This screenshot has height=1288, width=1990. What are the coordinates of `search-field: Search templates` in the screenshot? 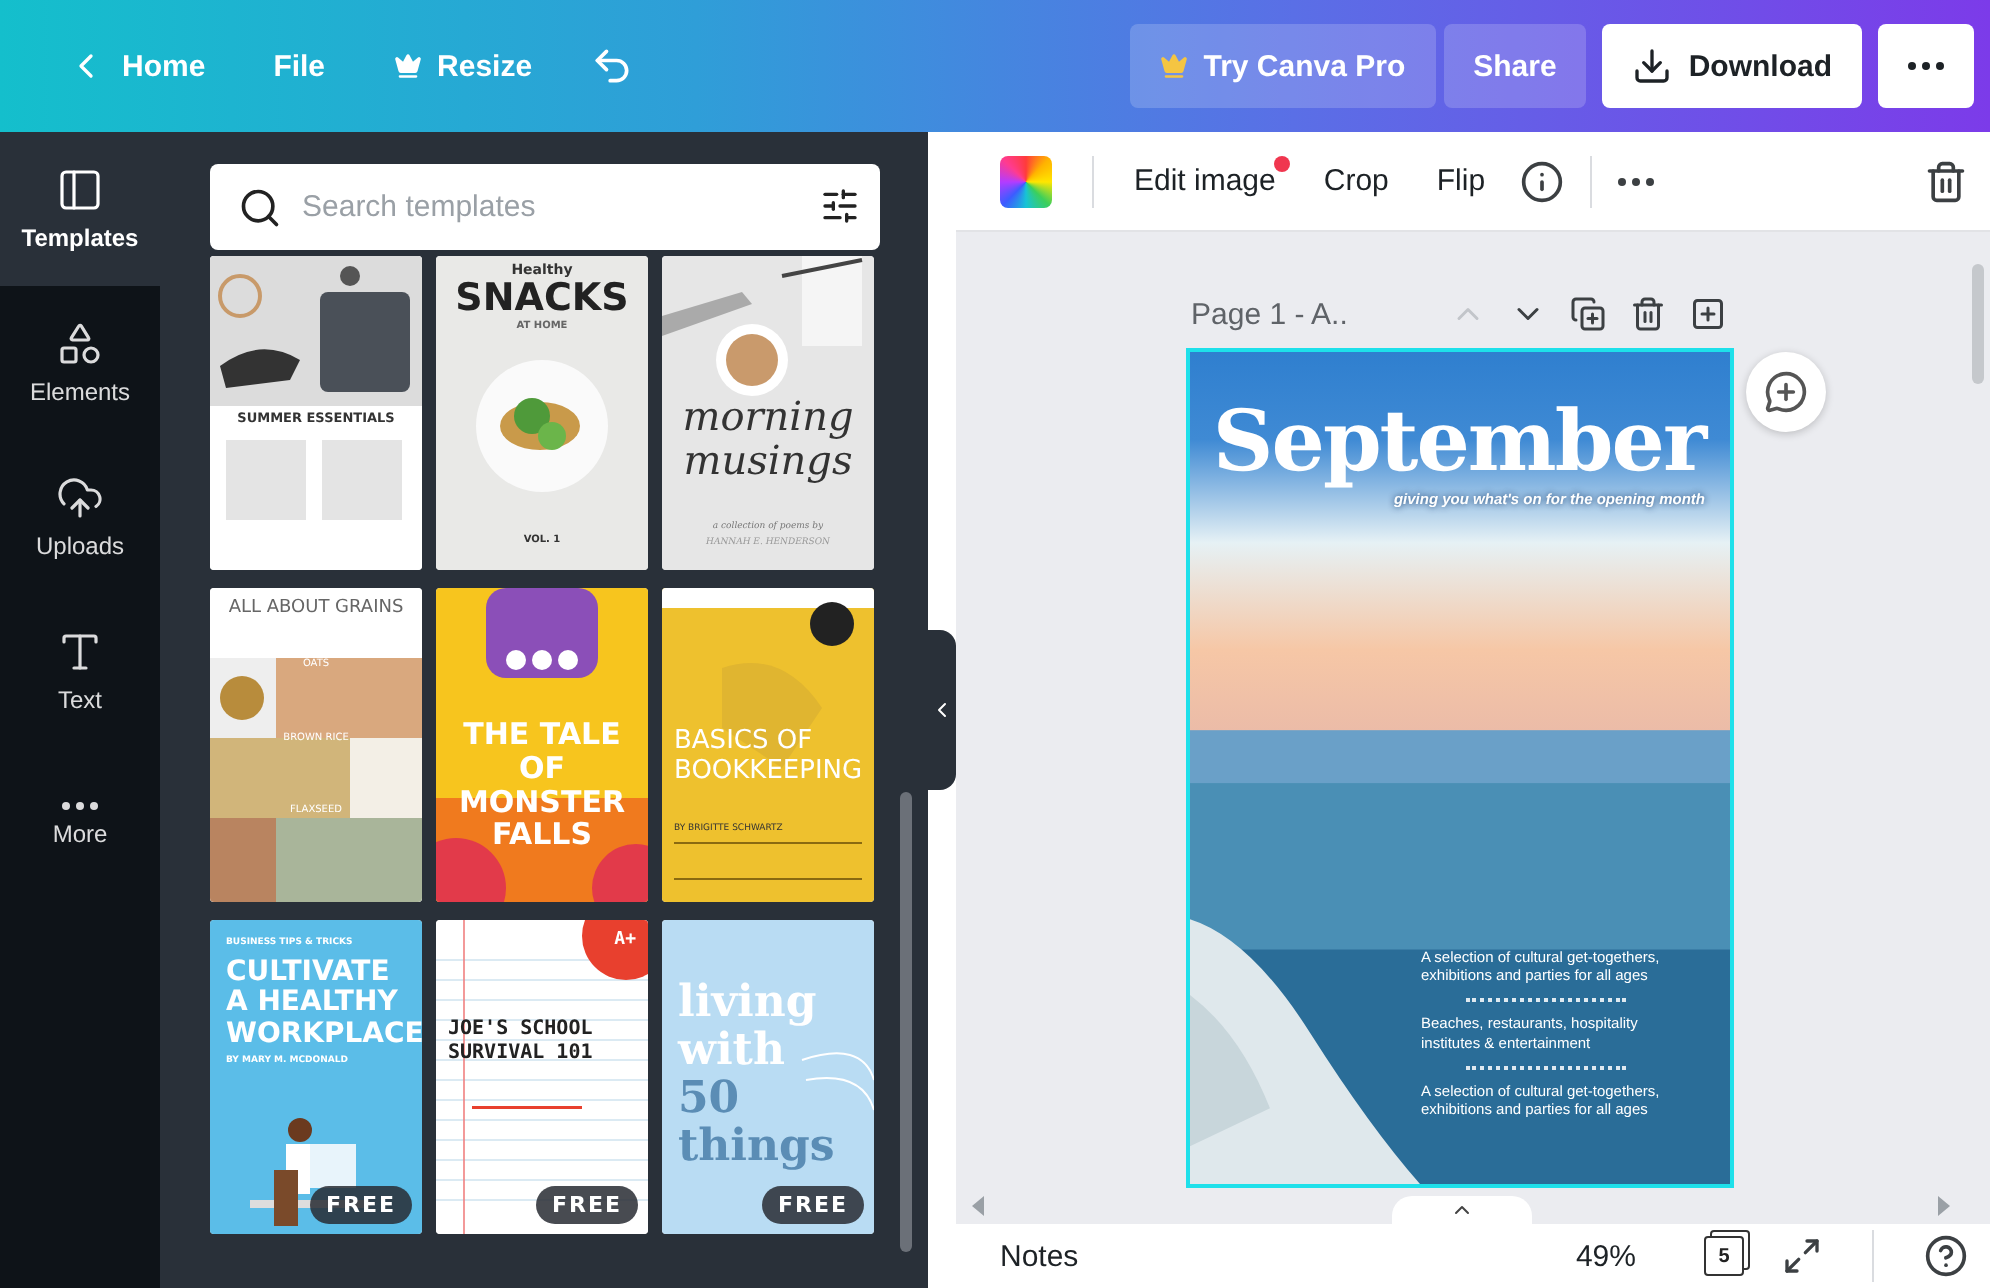 It's located at (545, 207).